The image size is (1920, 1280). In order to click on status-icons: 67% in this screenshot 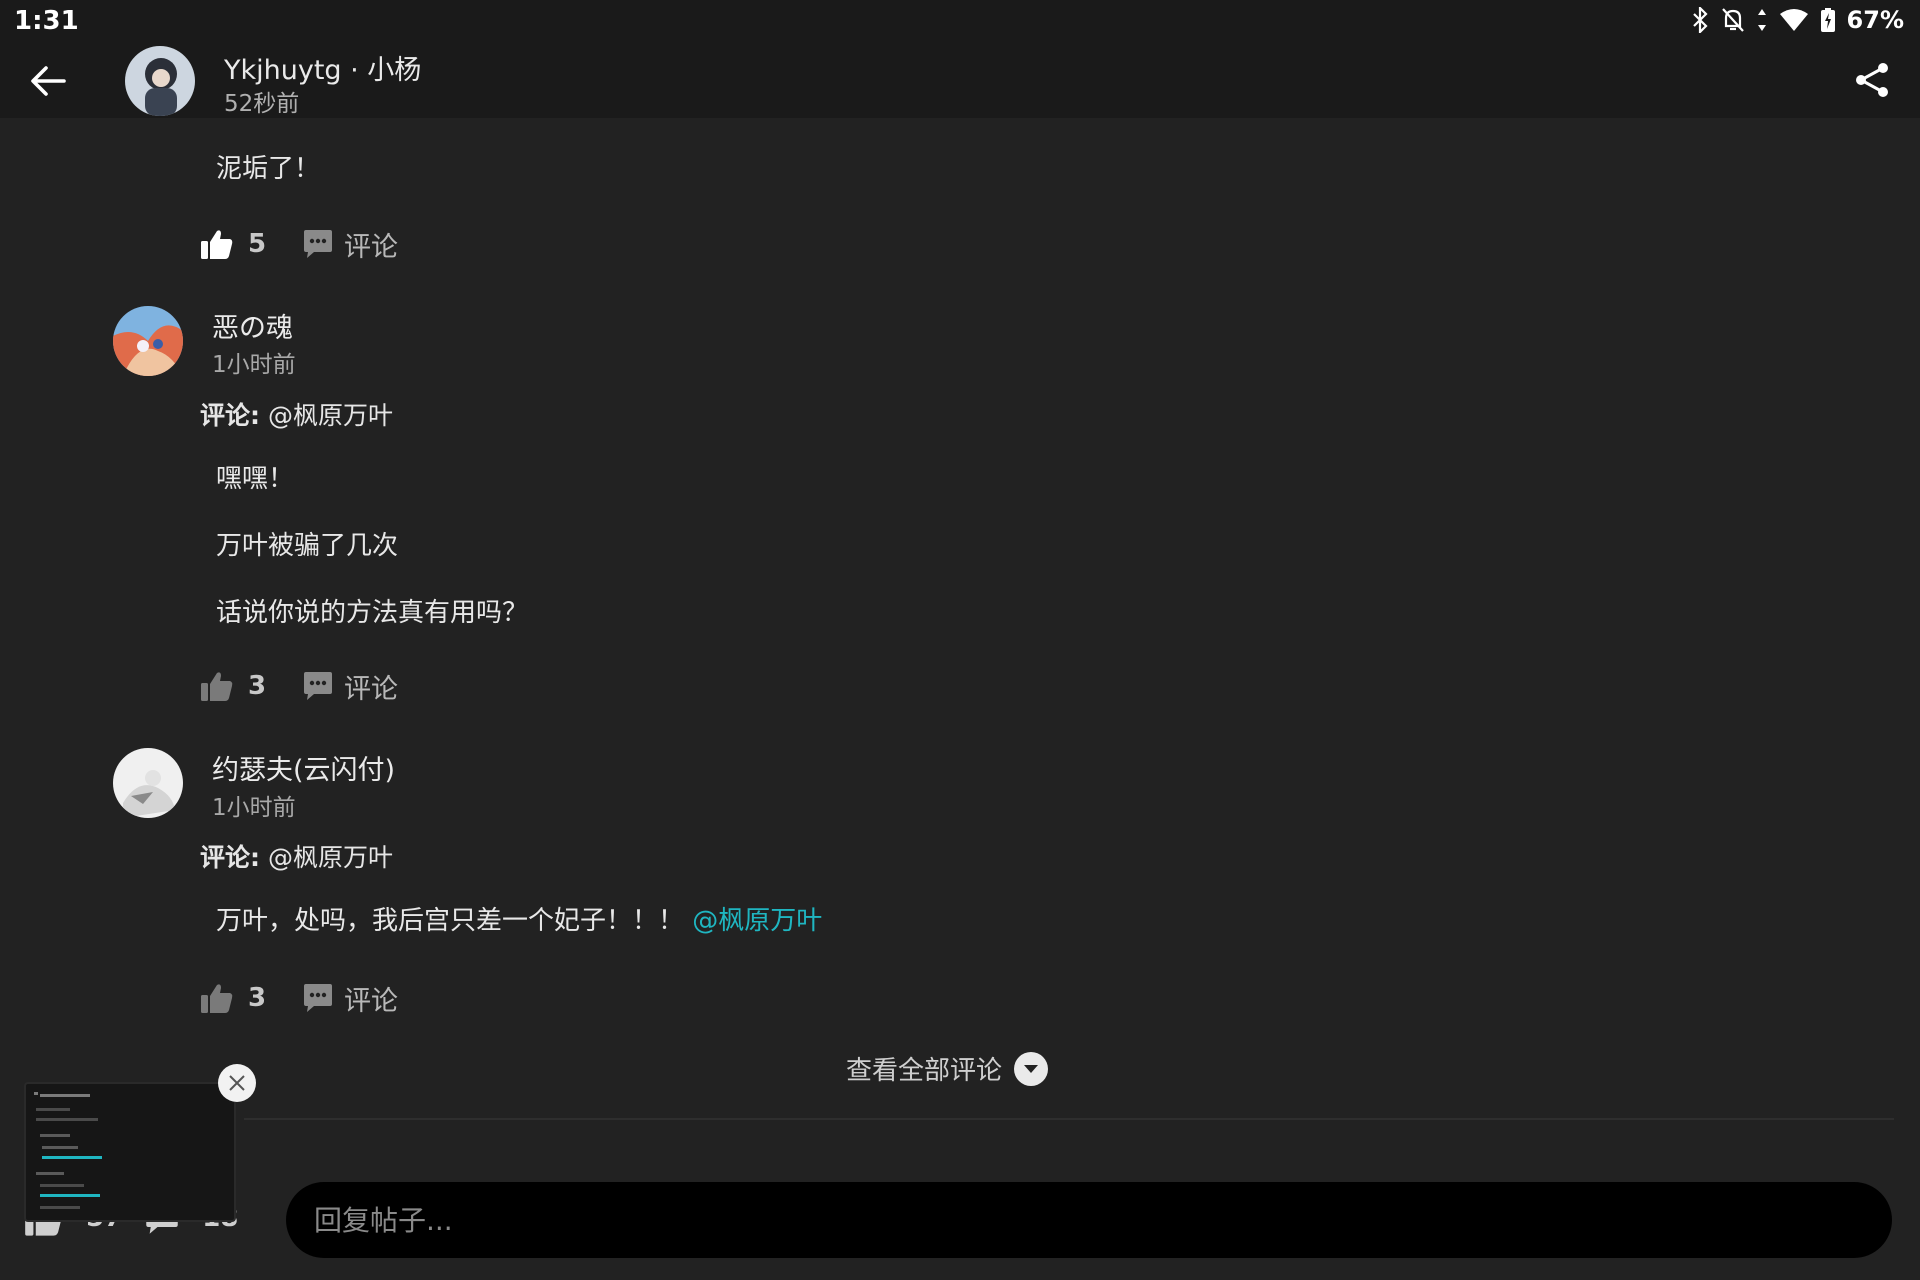, I will do `click(1797, 20)`.